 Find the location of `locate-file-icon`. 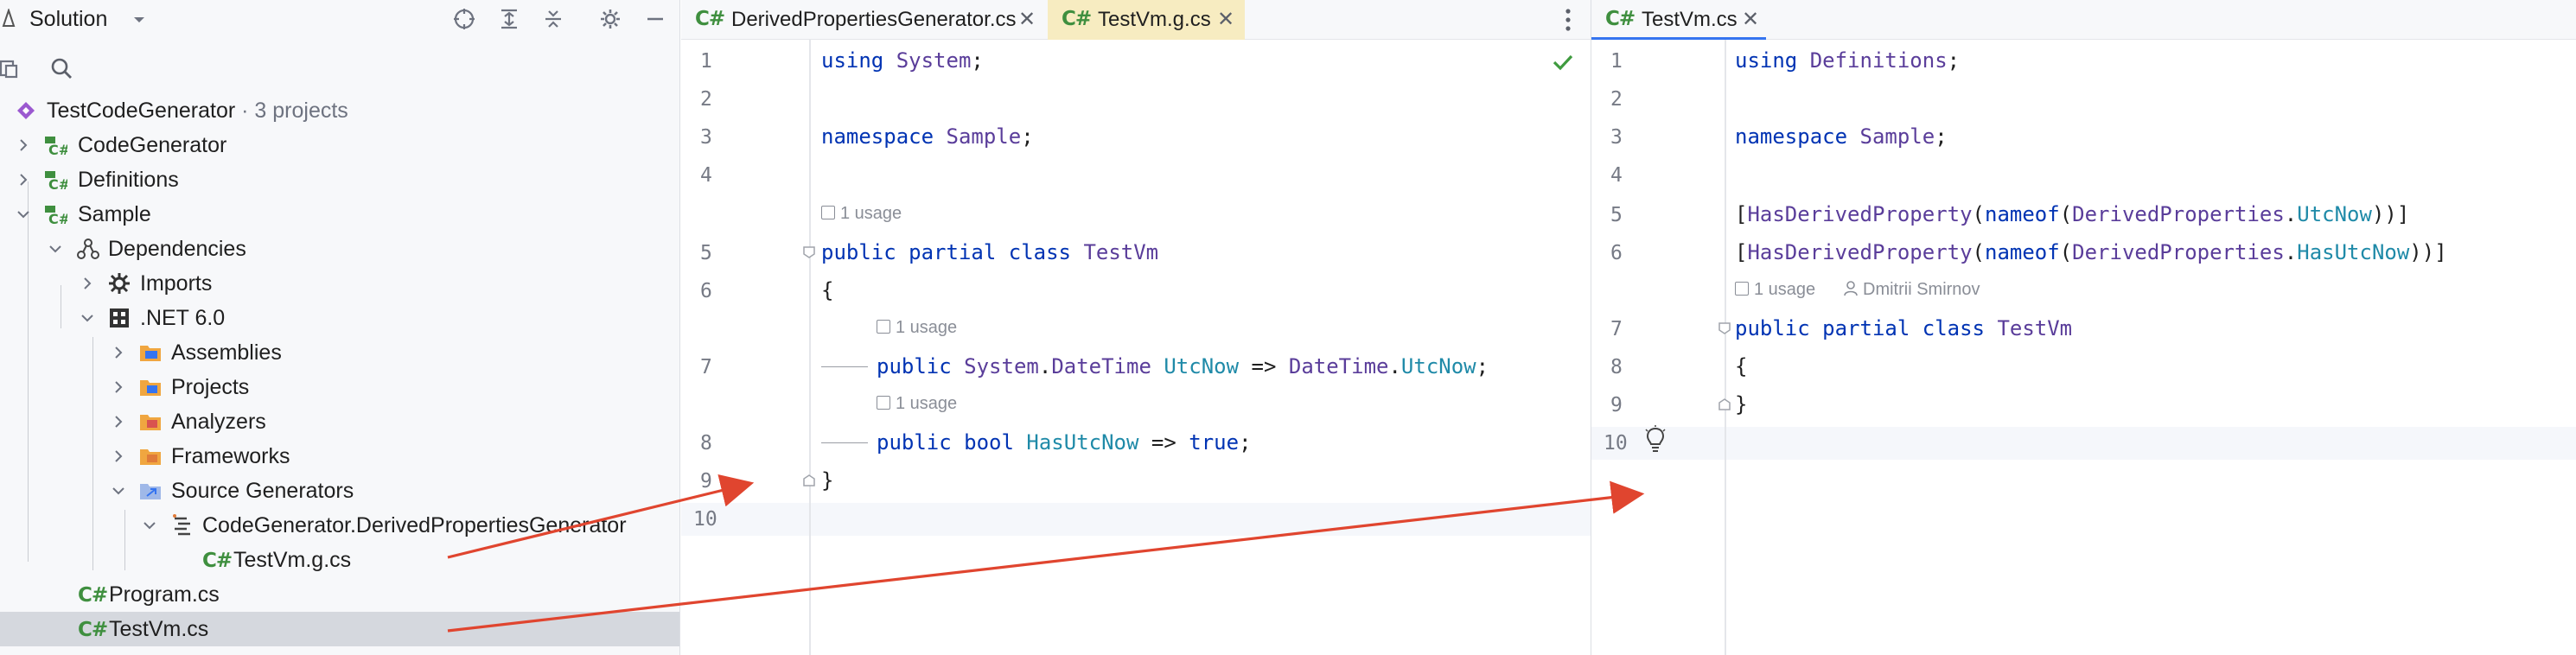

locate-file-icon is located at coordinates (464, 19).